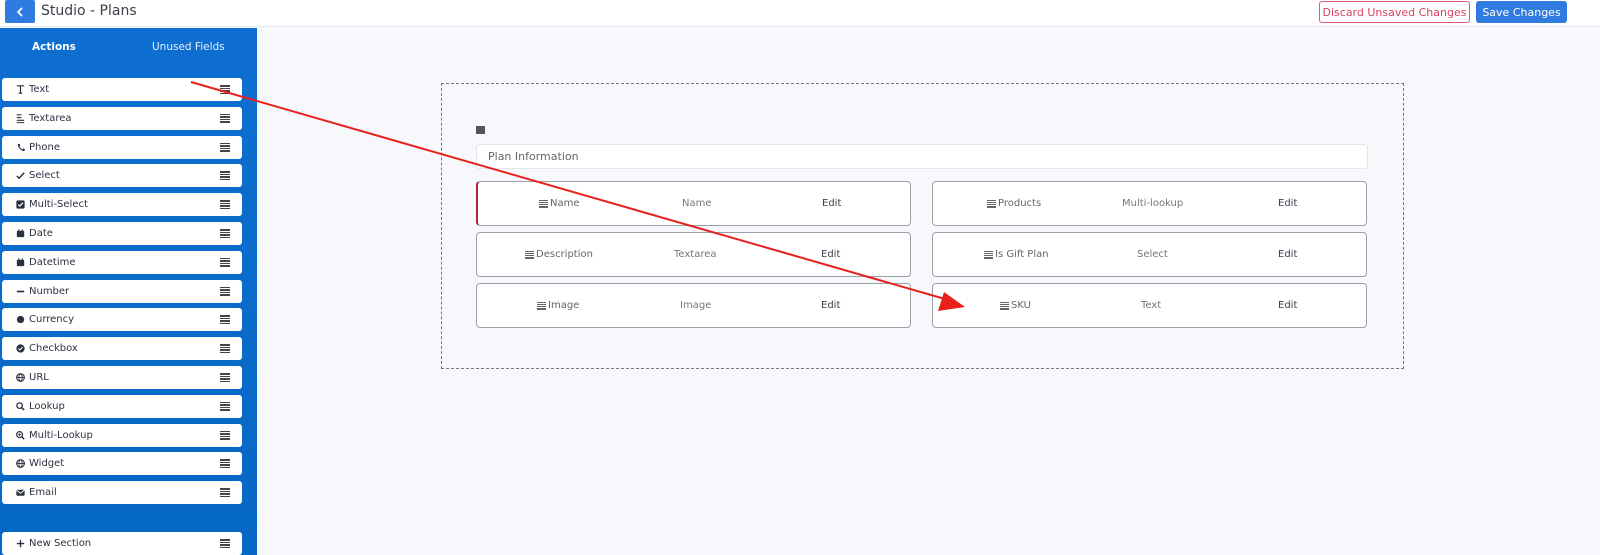 The width and height of the screenshot is (1600, 555). Describe the element at coordinates (122, 205) in the screenshot. I see `field-type-multi-select: Multi-Select` at that location.